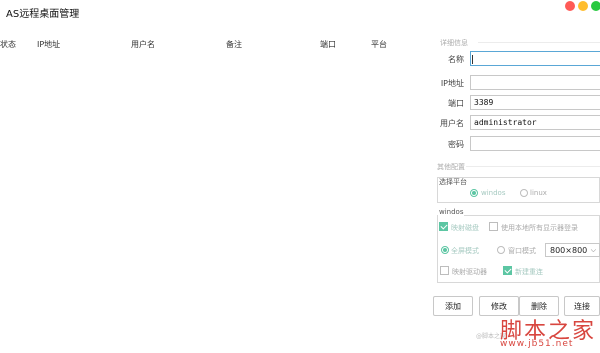 The width and height of the screenshot is (600, 353). What do you see at coordinates (493, 193) in the screenshot?
I see `platform-windos-label: windos` at bounding box center [493, 193].